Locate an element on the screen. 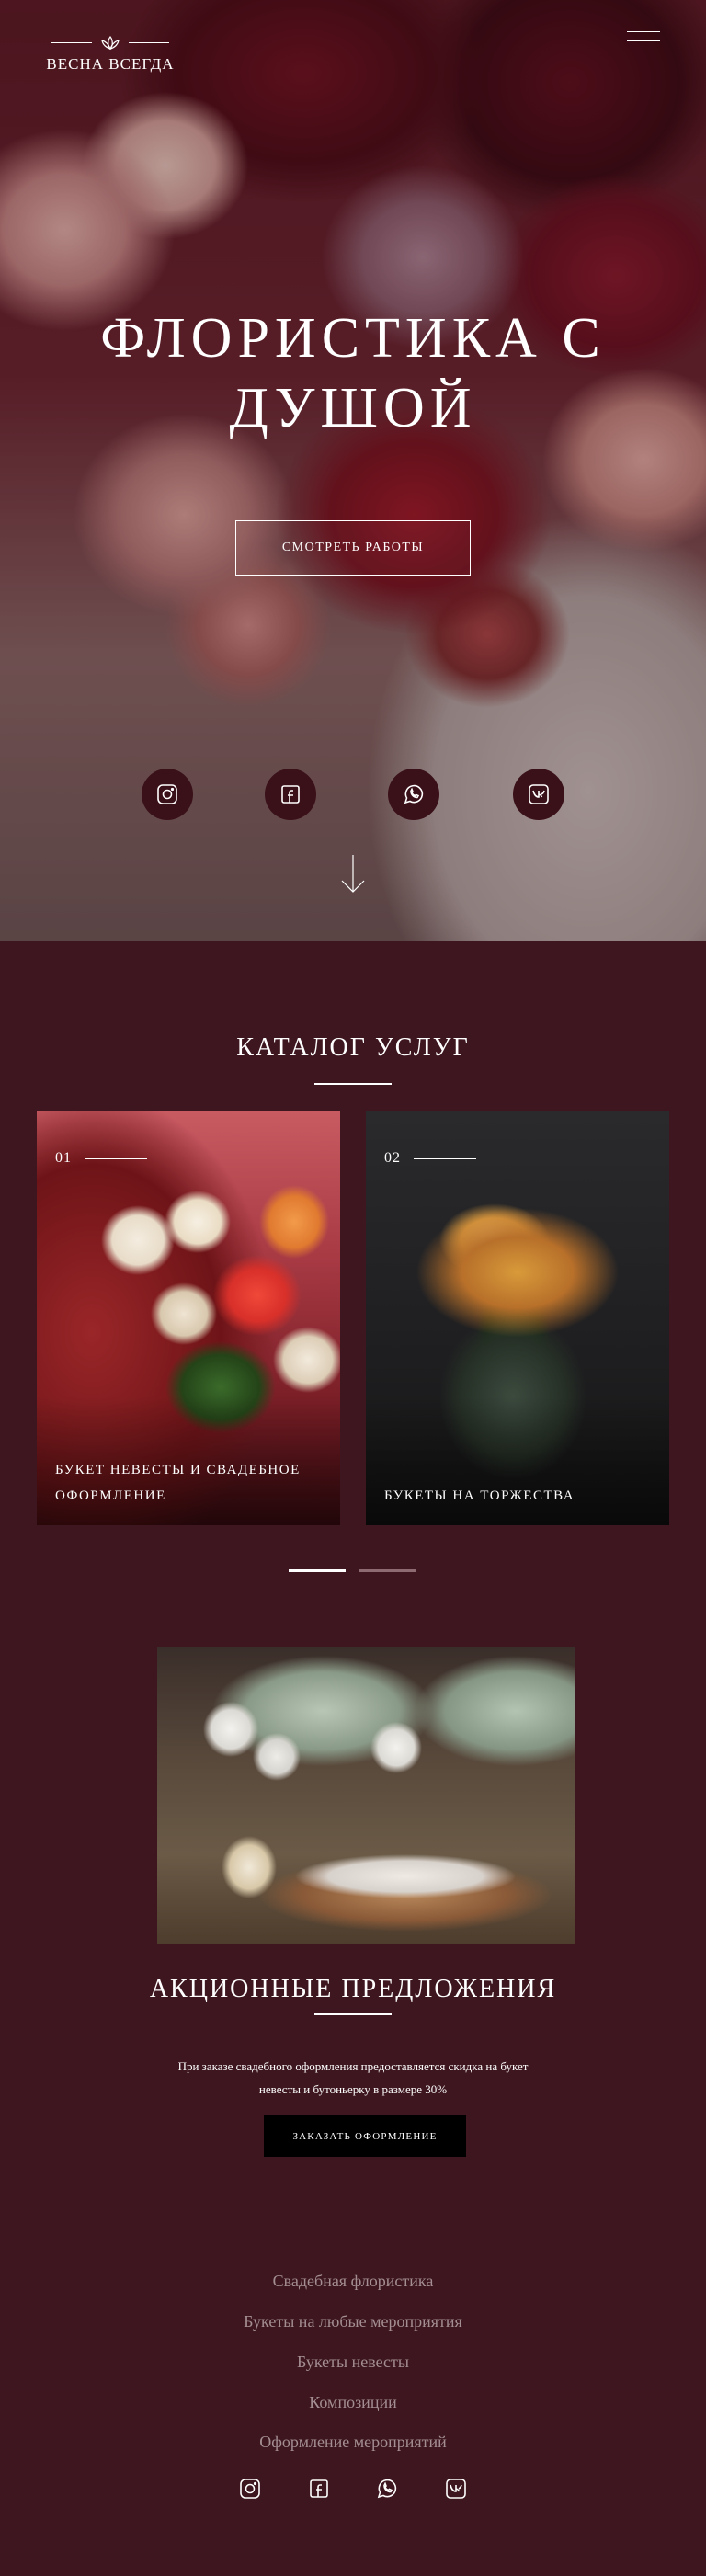 Image resolution: width=706 pixels, height=2576 pixels. footer-link-bridal-bouquets: Букеты невесты is located at coordinates (353, 2362).